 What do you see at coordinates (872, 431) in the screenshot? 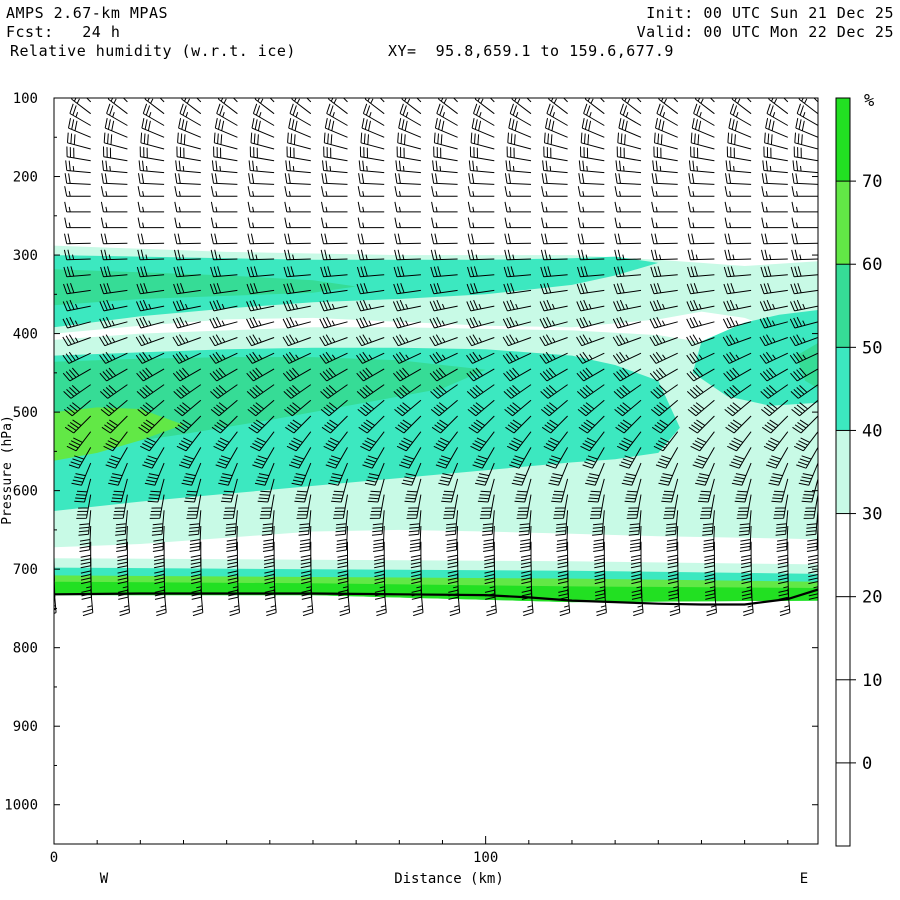
I see `colorbar-tick-label: 40` at bounding box center [872, 431].